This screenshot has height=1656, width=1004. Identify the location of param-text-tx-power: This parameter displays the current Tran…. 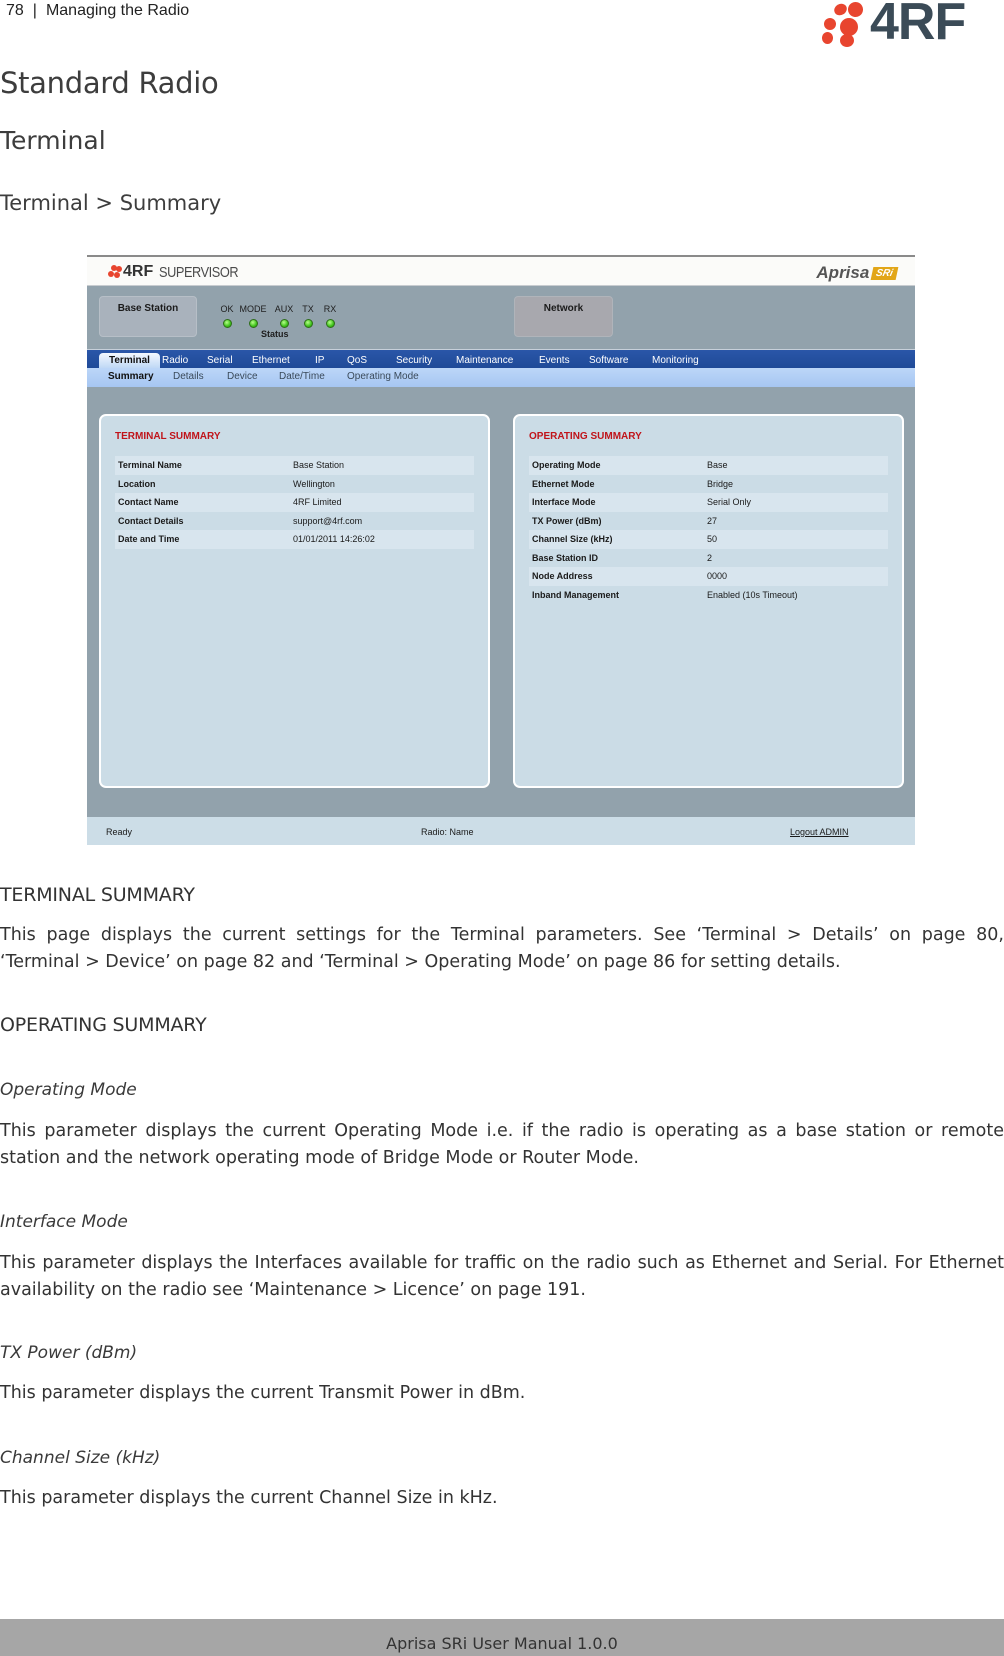
(263, 1393).